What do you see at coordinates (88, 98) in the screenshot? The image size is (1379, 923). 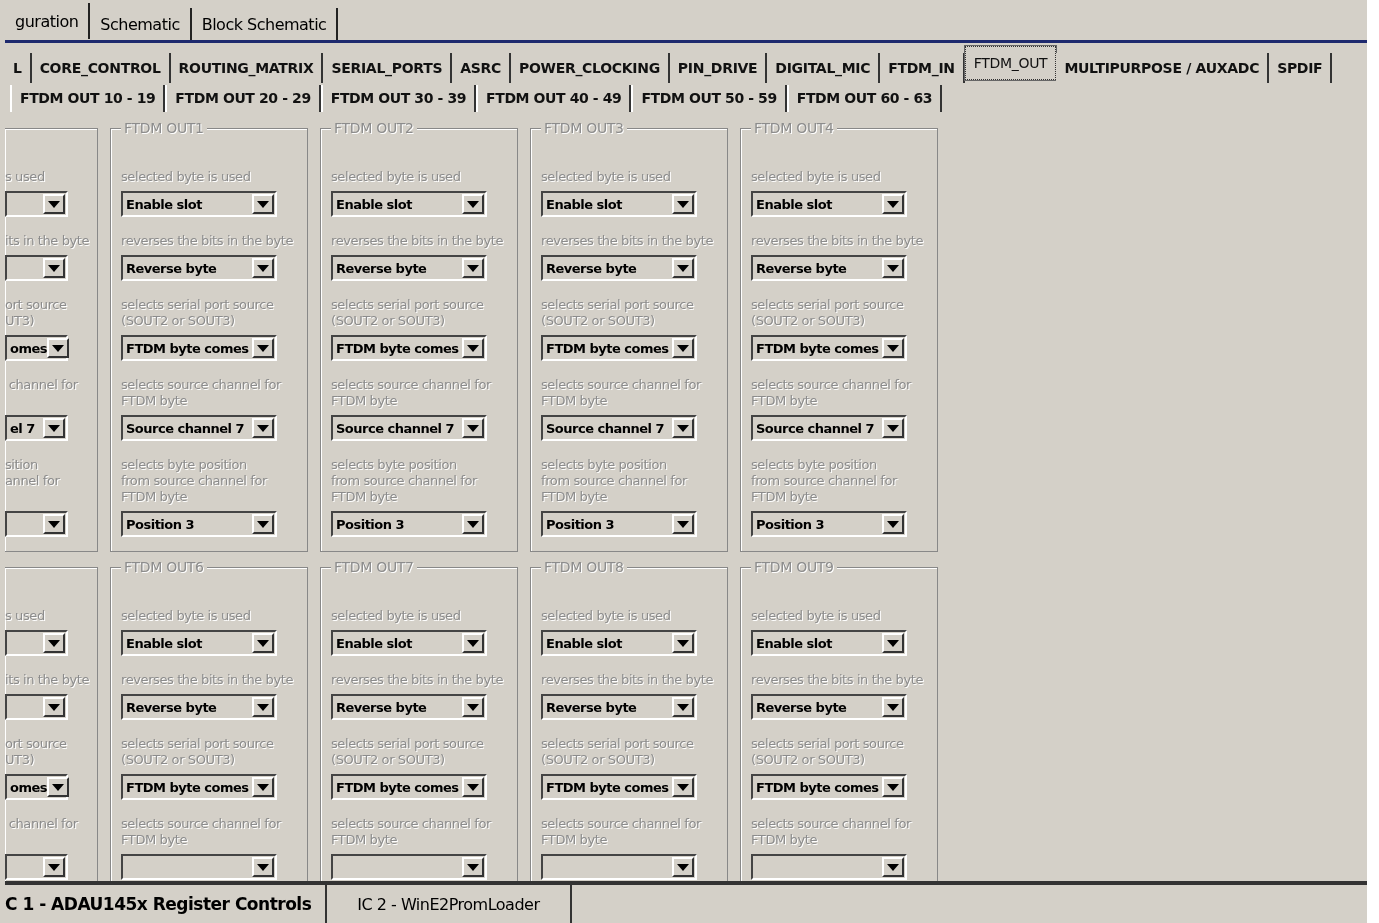 I see `tab: FTDM OUT 10 - 19` at bounding box center [88, 98].